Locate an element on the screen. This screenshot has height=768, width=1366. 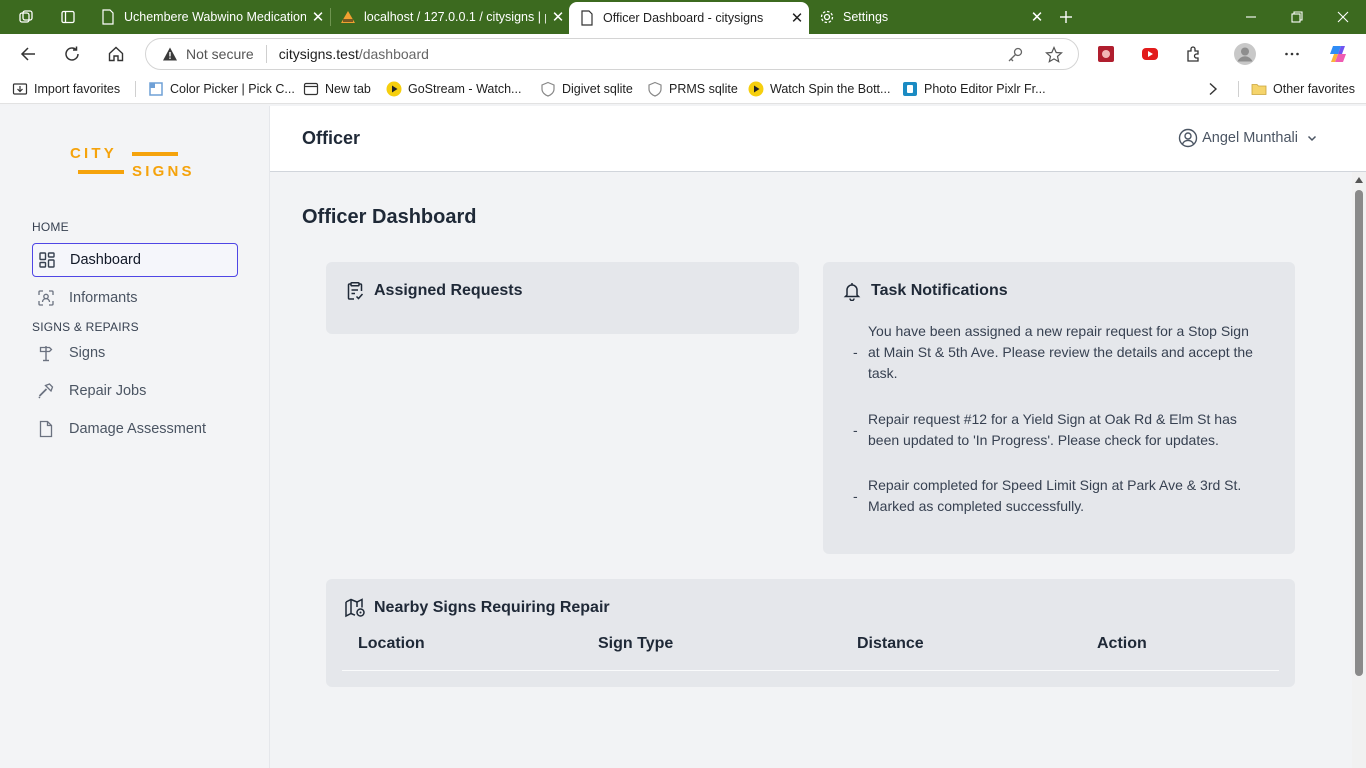
favorite-prms: PRMS sqlite is located at coordinates (692, 89).